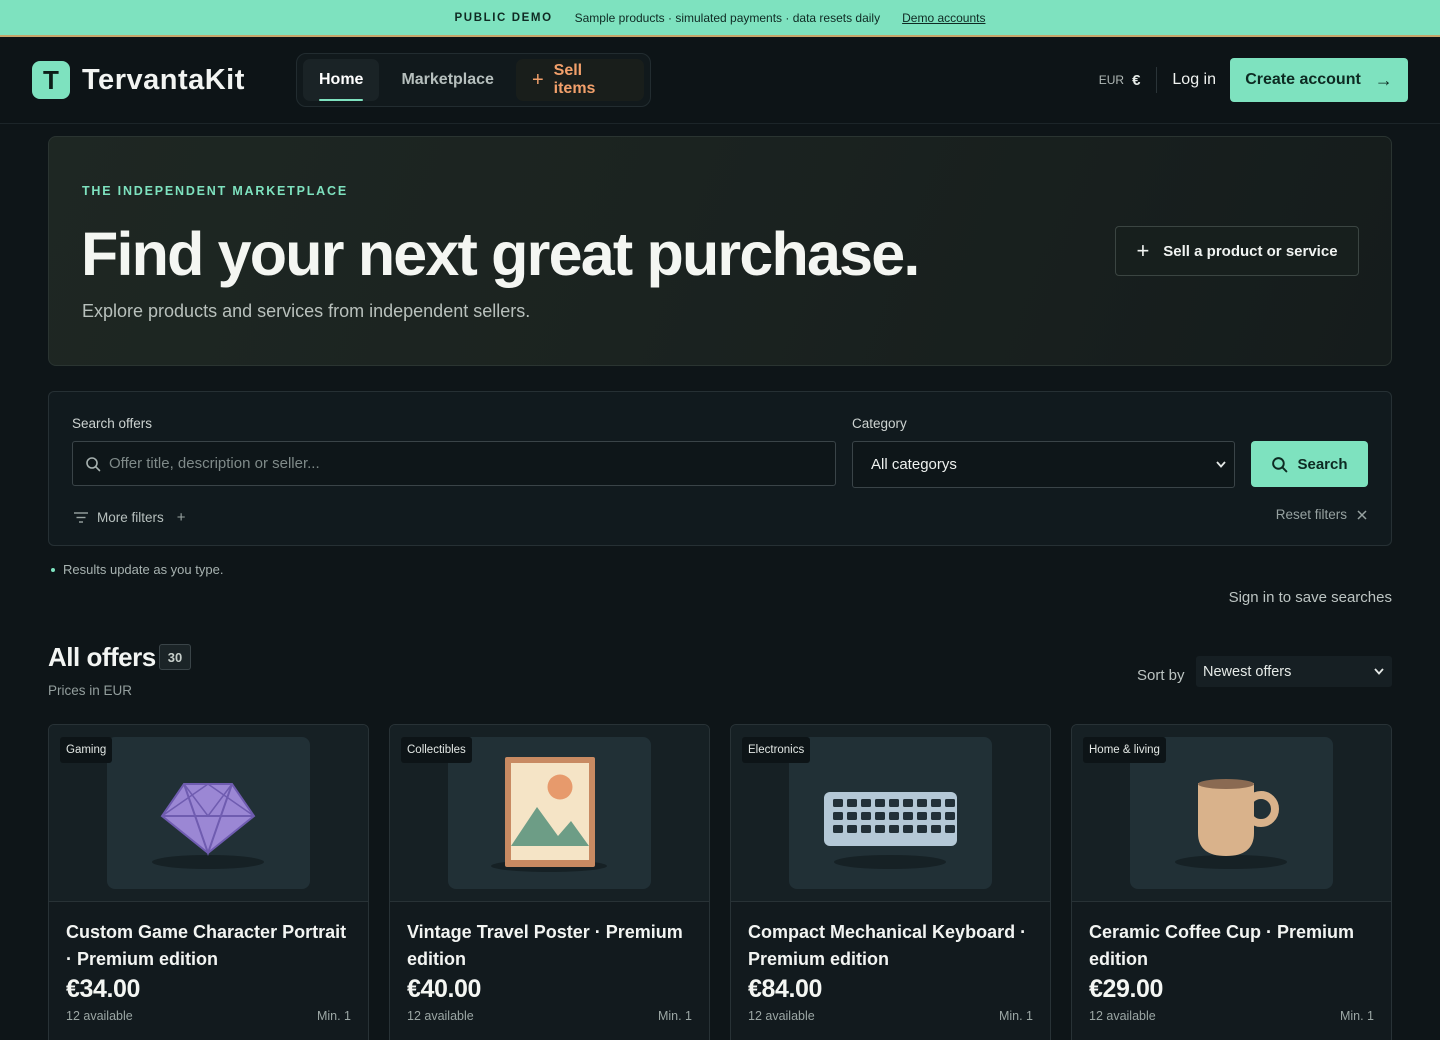 The width and height of the screenshot is (1440, 1040). What do you see at coordinates (503, 17) in the screenshot?
I see `demo-tag: PUBLIC DEMO` at bounding box center [503, 17].